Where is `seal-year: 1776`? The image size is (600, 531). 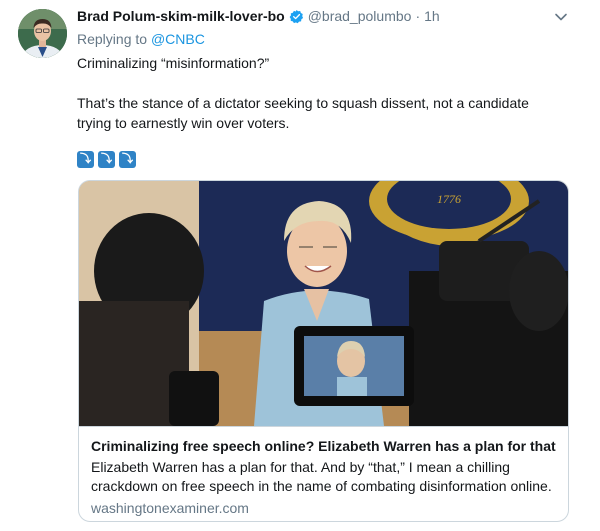
seal-year: 1776 is located at coordinates (449, 199).